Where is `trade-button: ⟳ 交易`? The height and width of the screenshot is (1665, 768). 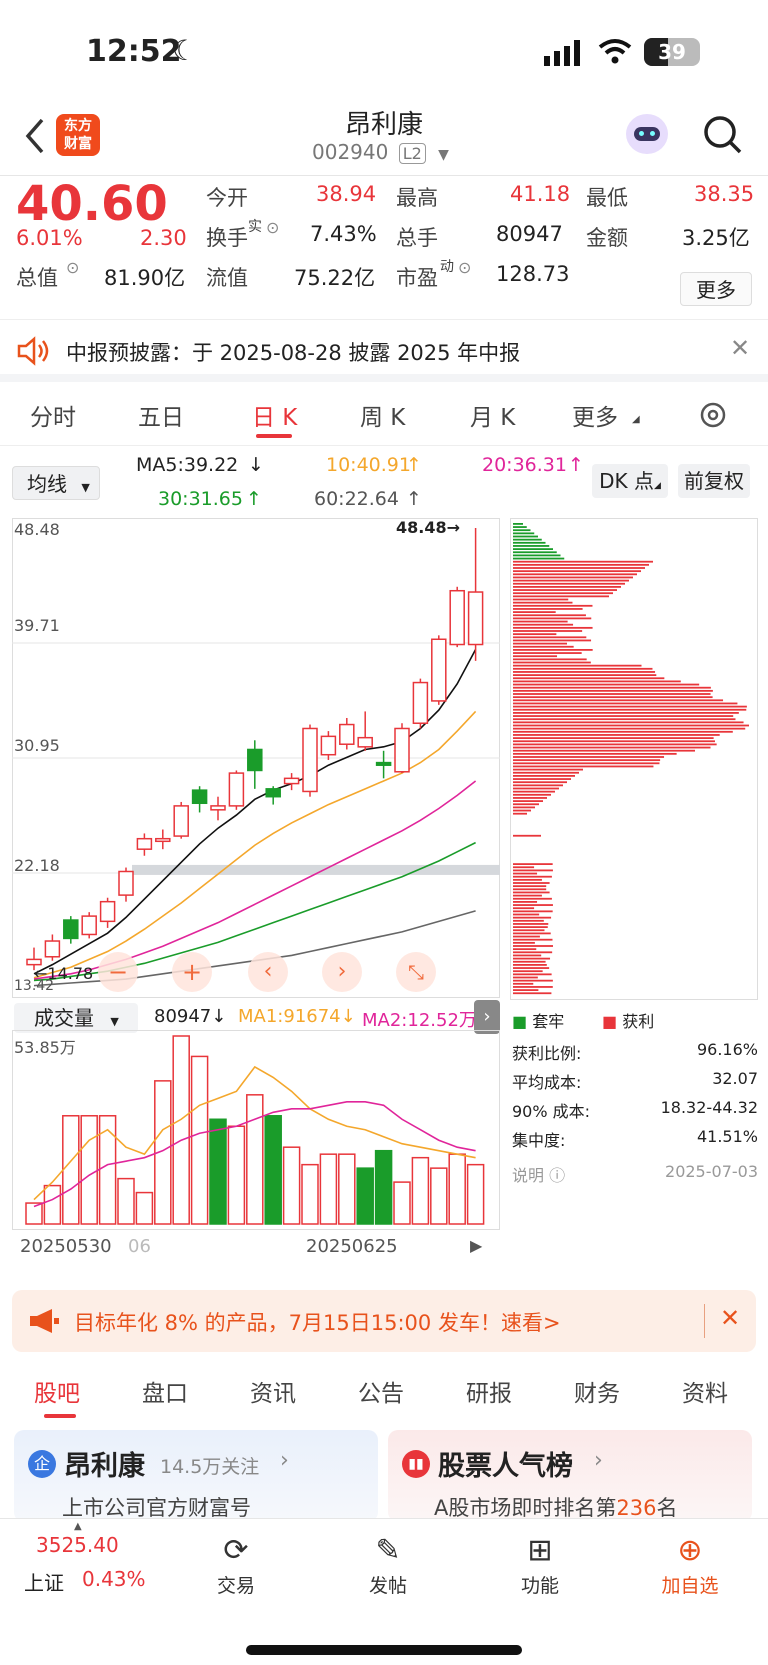
trade-button: ⟳ 交易 is located at coordinates (236, 1564).